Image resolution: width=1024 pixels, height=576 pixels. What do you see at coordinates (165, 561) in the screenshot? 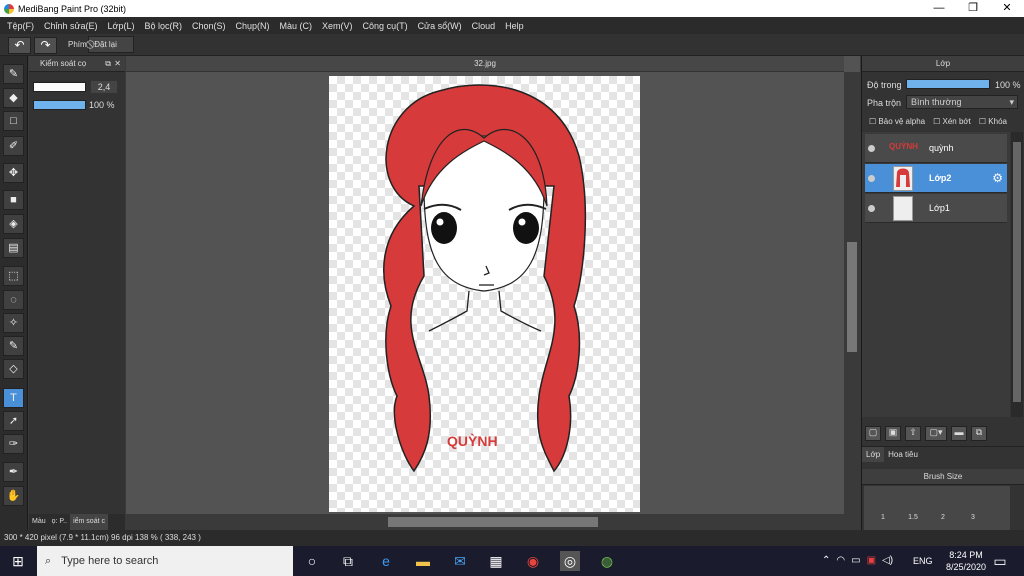
I see `taskbar-search: ⌕ Type here to search` at bounding box center [165, 561].